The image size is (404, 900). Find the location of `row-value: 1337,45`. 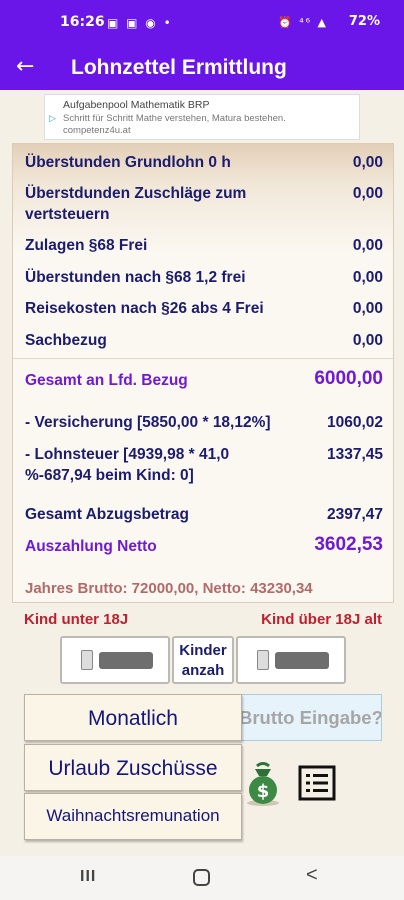

row-value: 1337,45 is located at coordinates (354, 454).